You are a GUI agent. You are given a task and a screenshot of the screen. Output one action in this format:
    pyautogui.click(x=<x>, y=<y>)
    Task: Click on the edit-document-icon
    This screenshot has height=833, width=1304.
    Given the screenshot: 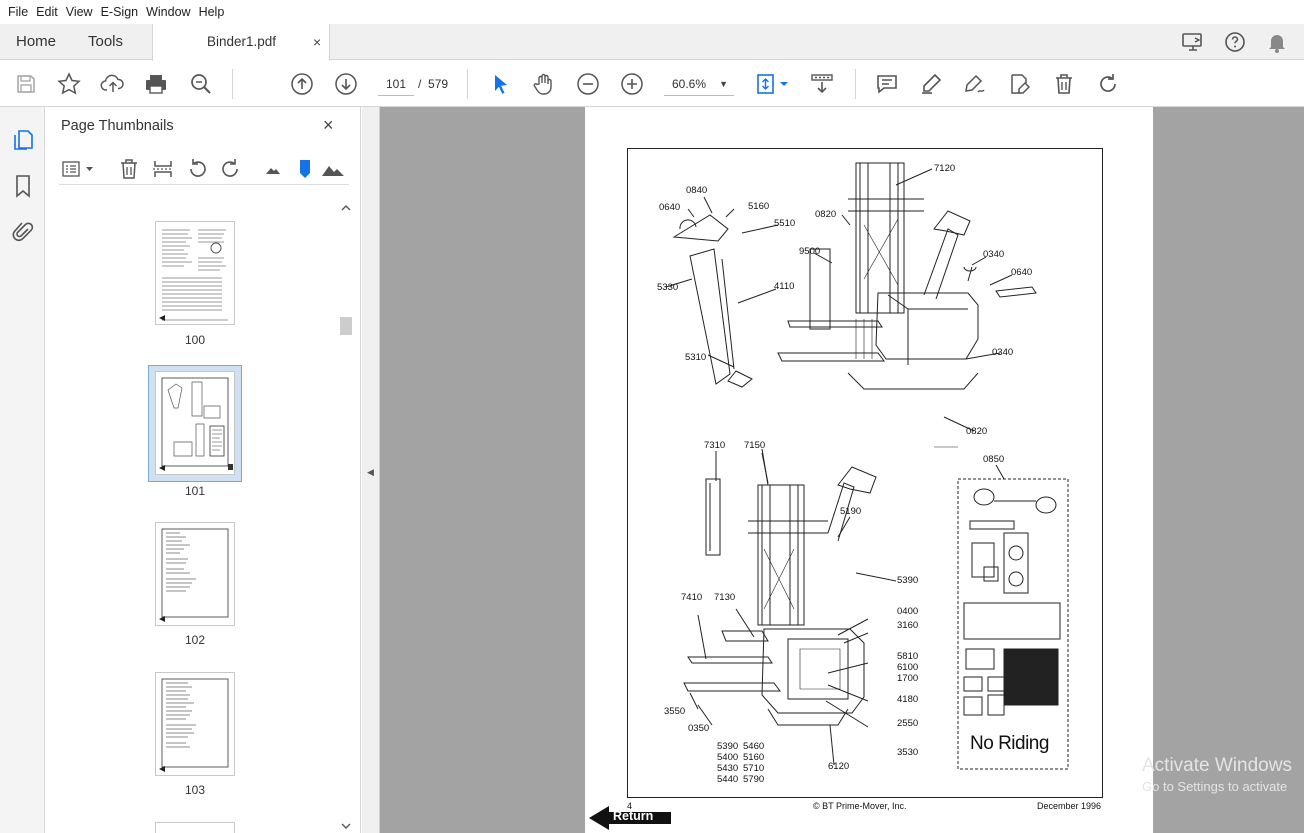 What is the action you would take?
    pyautogui.click(x=1020, y=84)
    